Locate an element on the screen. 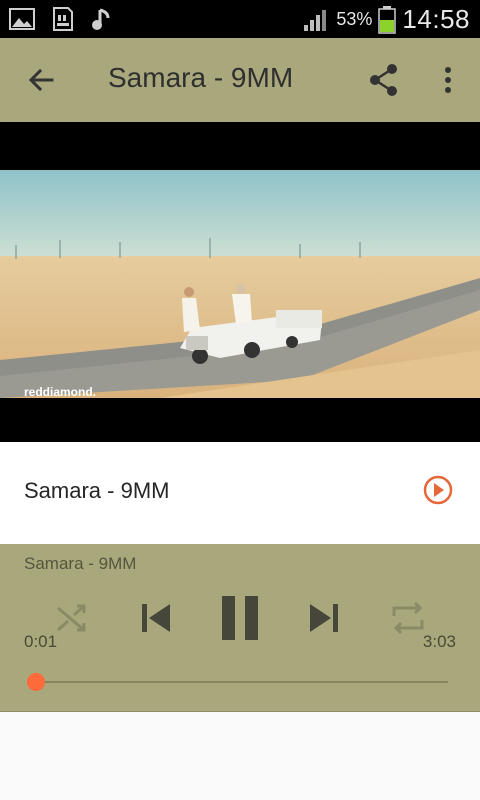 This screenshot has width=480, height=800. system-icons: 53% 14:58 is located at coordinates (386, 19).